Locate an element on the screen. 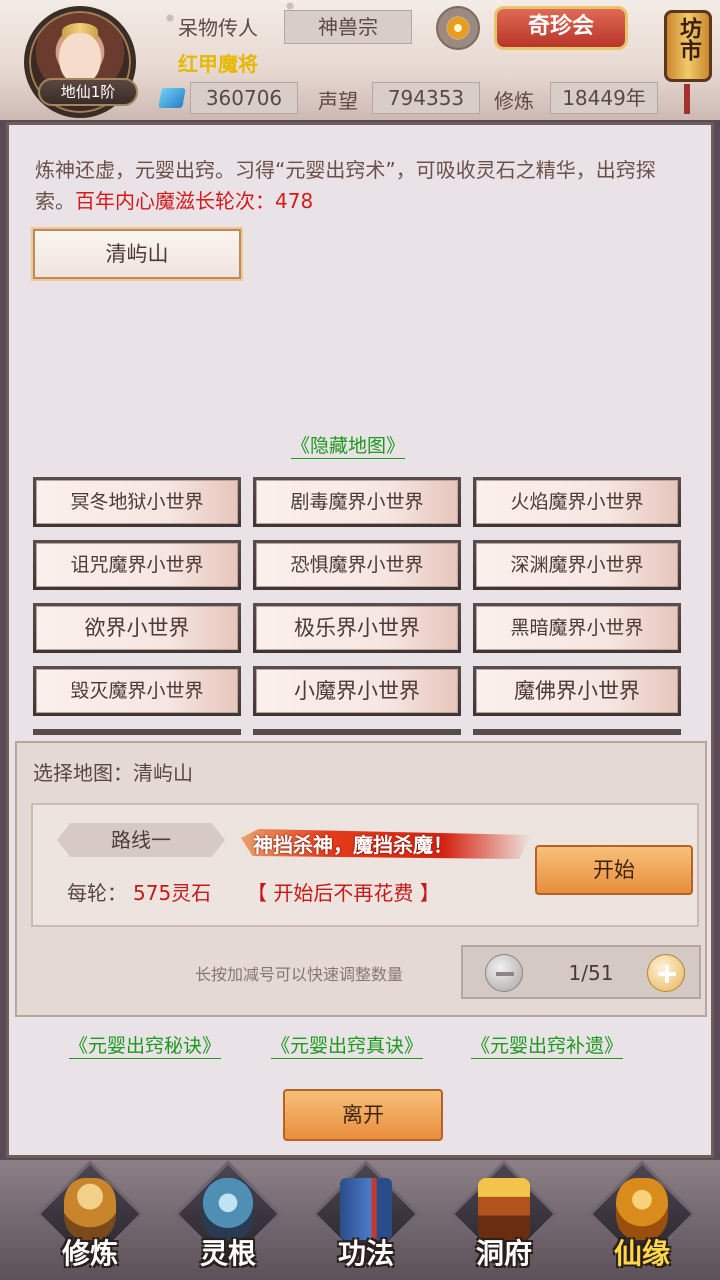  map-option: 极乐界小世界 is located at coordinates (357, 628).